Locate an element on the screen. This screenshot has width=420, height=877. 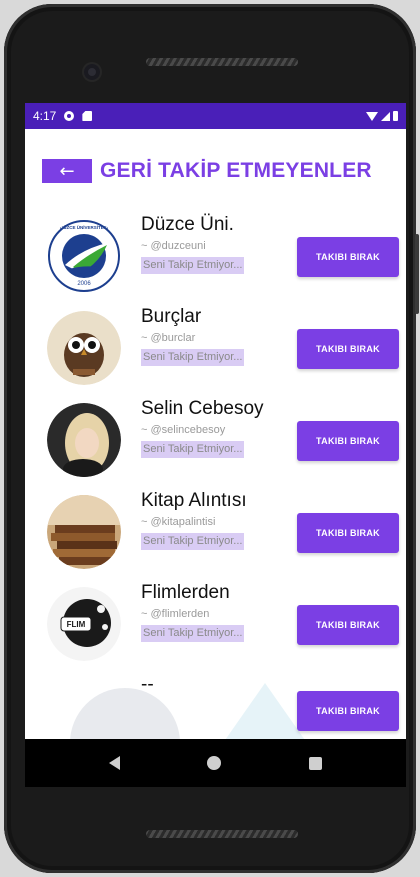
phone-side-button is located at coordinates (417, 274).